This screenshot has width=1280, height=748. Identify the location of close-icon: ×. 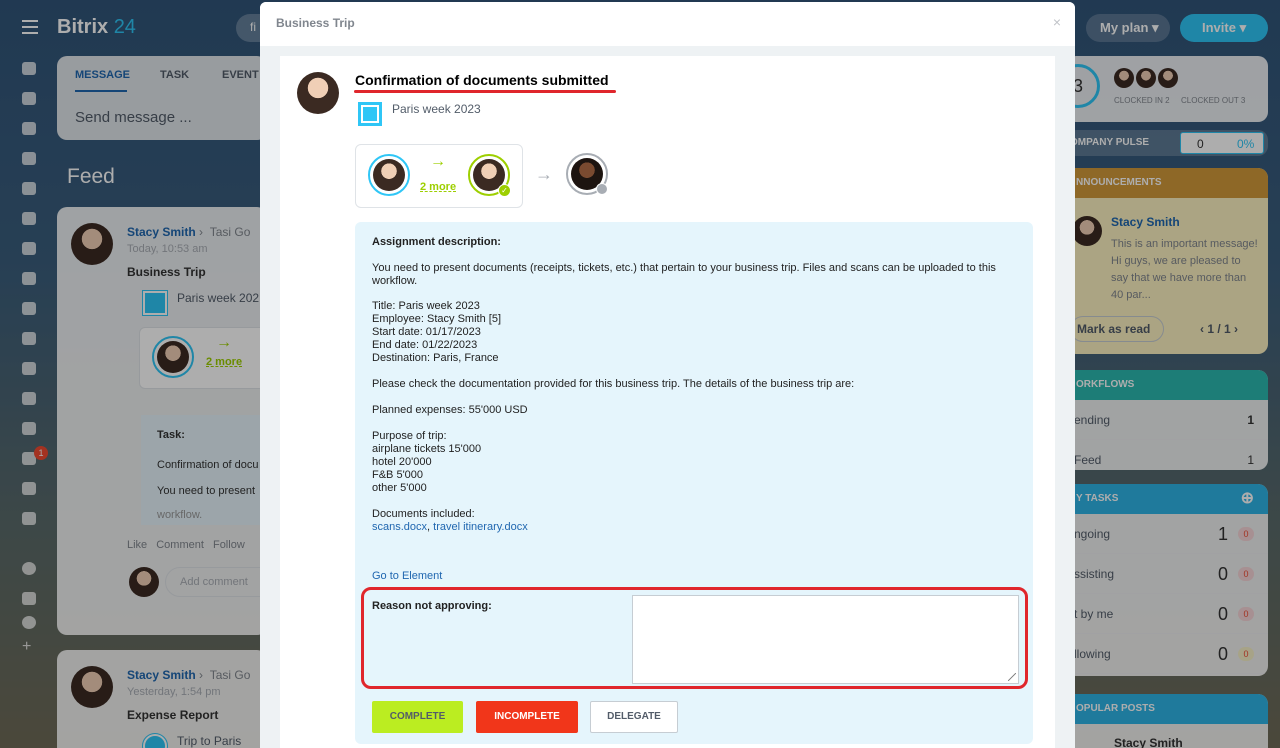
(1057, 22).